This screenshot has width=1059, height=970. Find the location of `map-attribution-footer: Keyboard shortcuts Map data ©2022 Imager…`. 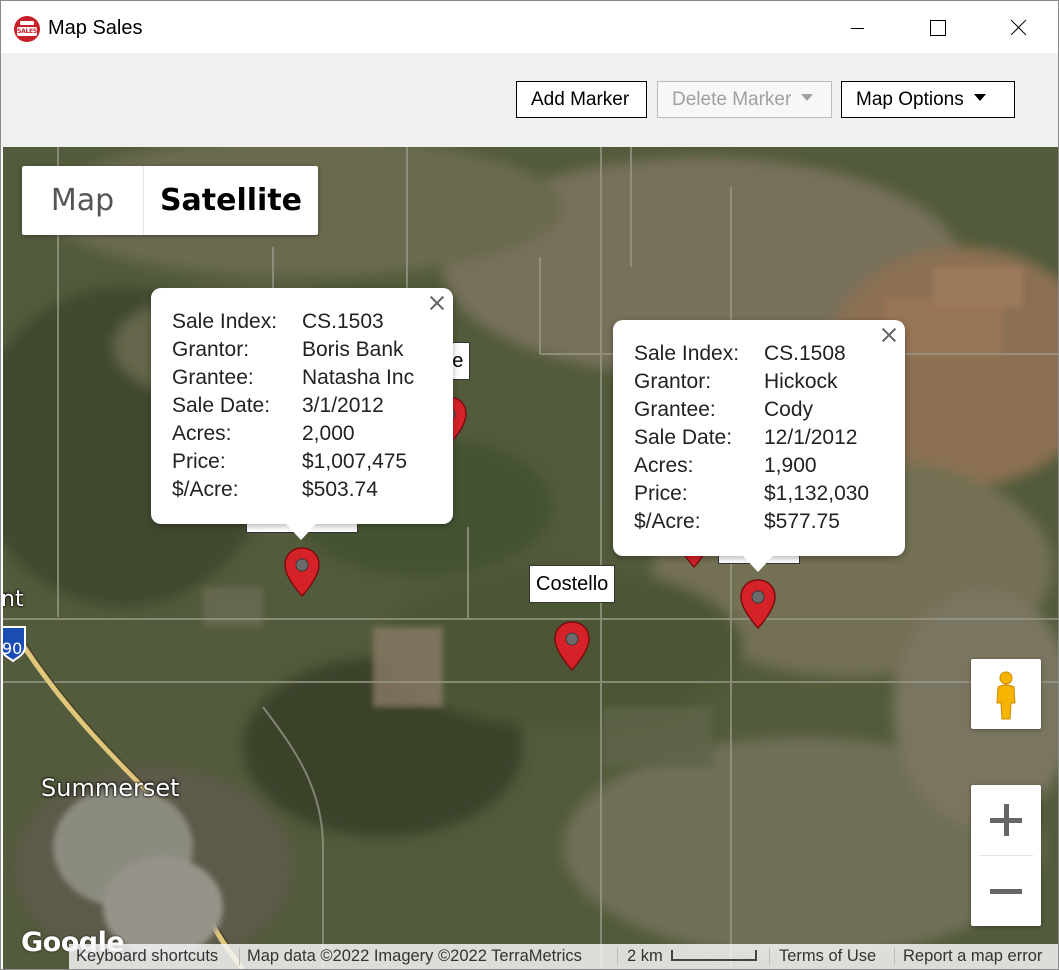

map-attribution-footer: Keyboard shortcuts Map data ©2022 Imager… is located at coordinates (563, 956).